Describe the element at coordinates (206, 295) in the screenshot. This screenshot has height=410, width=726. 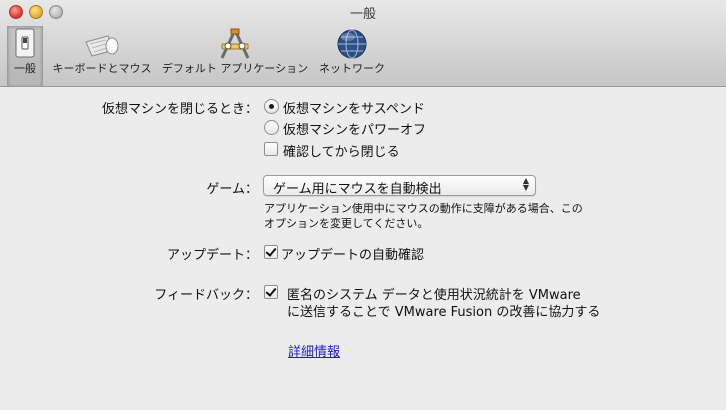
I see `feedback-label: フィードバック：` at that location.